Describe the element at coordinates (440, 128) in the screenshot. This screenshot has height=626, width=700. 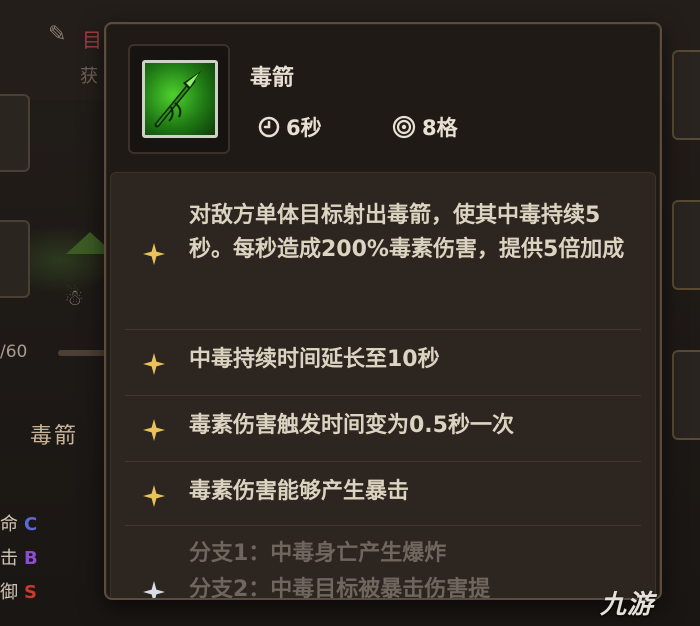
I see `range-value: 8格` at that location.